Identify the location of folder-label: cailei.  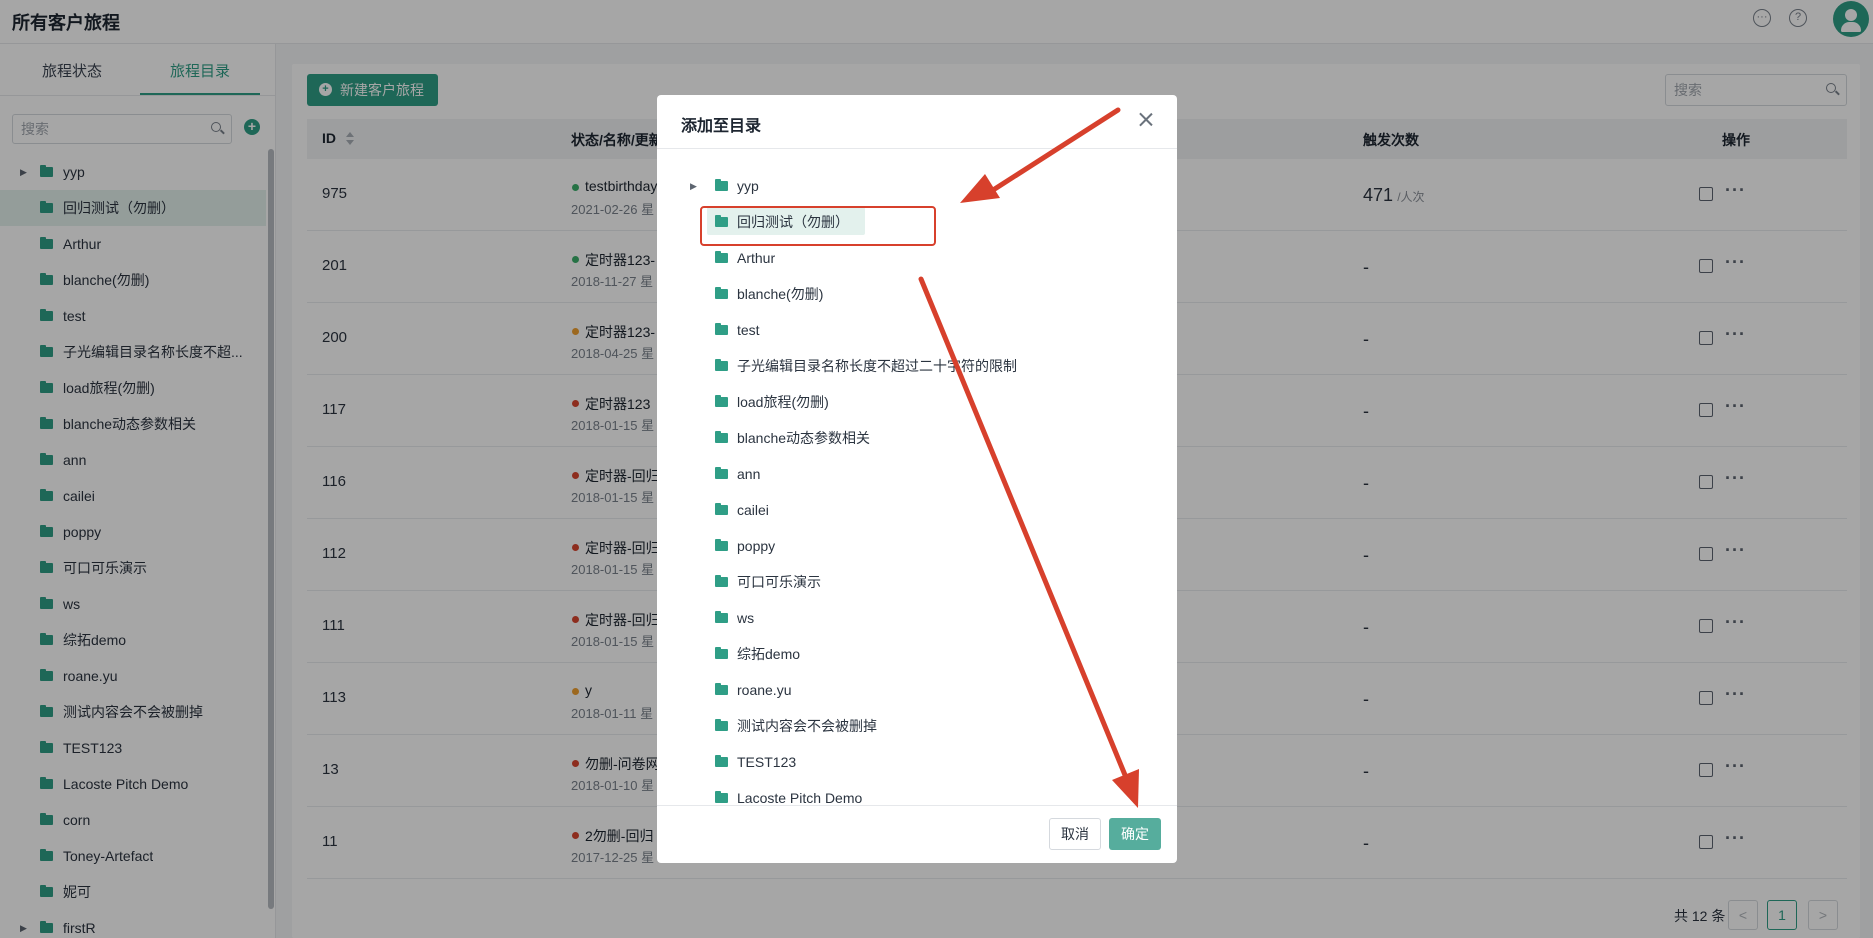
(753, 510).